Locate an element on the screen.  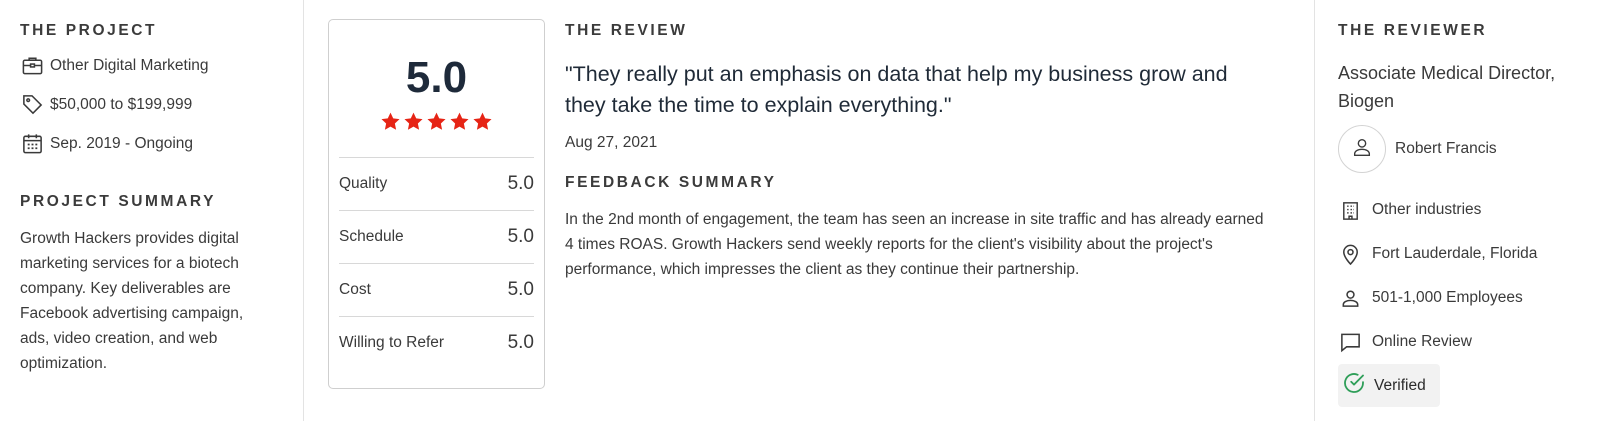
building-icon is located at coordinates (1350, 210).